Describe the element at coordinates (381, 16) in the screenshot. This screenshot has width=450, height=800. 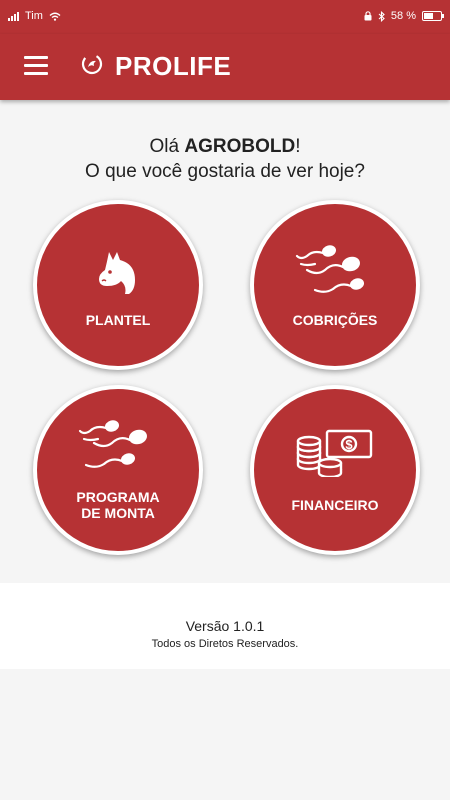
I see `bluetooth-icon` at that location.